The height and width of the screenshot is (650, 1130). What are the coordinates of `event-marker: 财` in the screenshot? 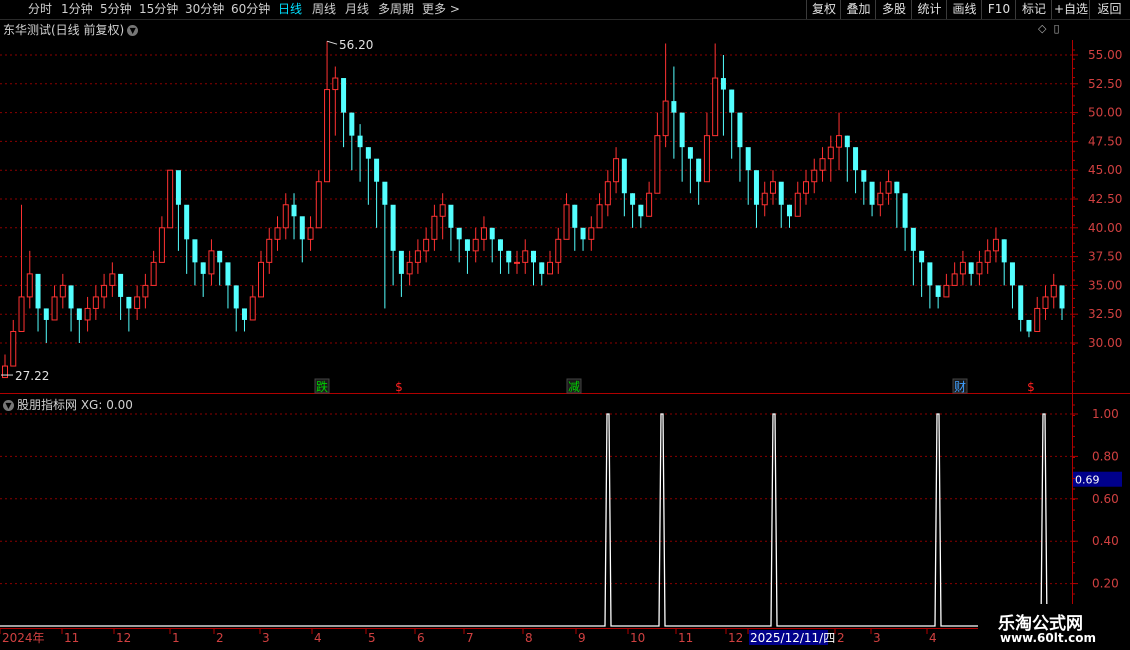 It's located at (960, 386).